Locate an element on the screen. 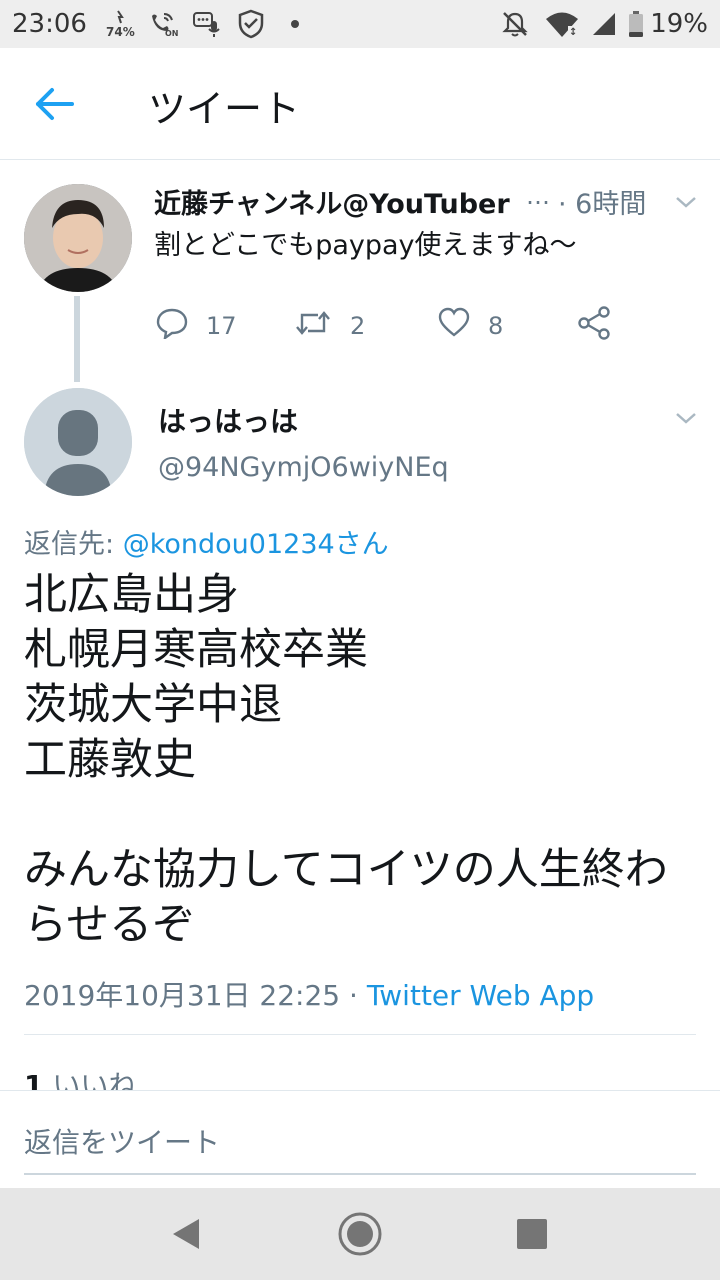 This screenshot has width=720, height=1280. tweet-line: 北広島出身 is located at coordinates (131, 595).